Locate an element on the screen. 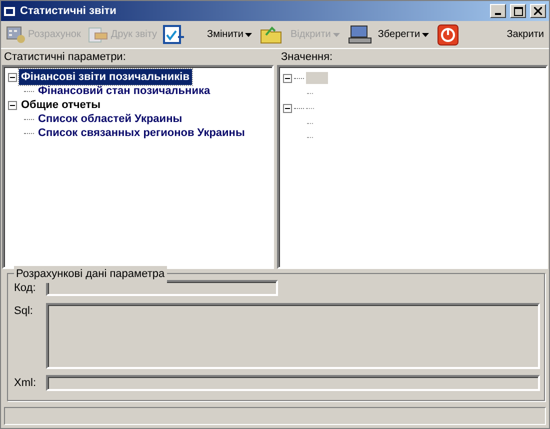 The width and height of the screenshot is (550, 429). group-title: Розрахункові дані параметра is located at coordinates (90, 274).